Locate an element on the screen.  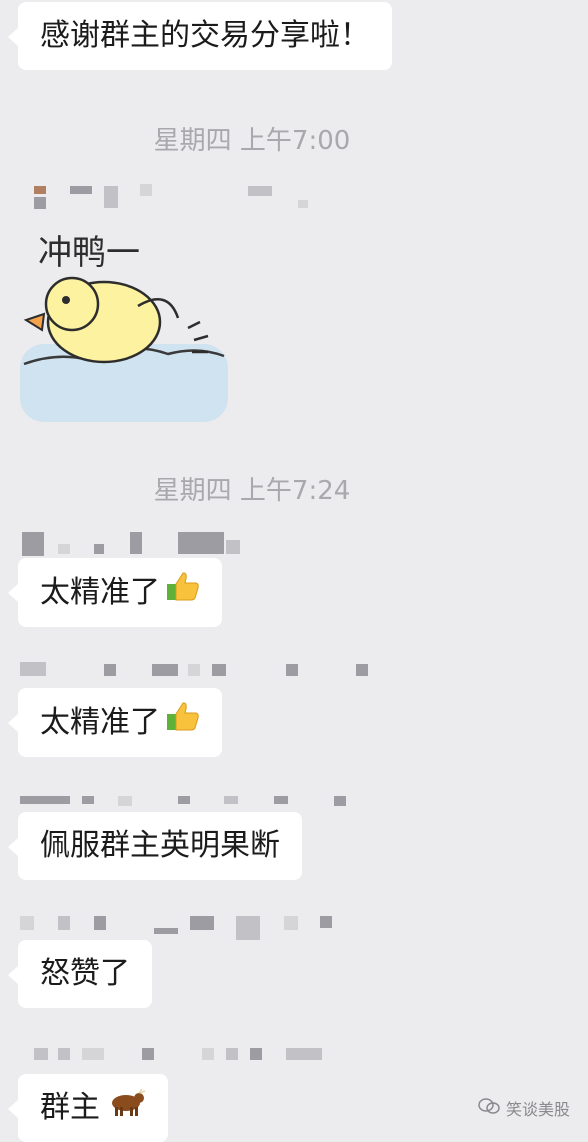
wechat-channel-icon is located at coordinates (489, 1108).